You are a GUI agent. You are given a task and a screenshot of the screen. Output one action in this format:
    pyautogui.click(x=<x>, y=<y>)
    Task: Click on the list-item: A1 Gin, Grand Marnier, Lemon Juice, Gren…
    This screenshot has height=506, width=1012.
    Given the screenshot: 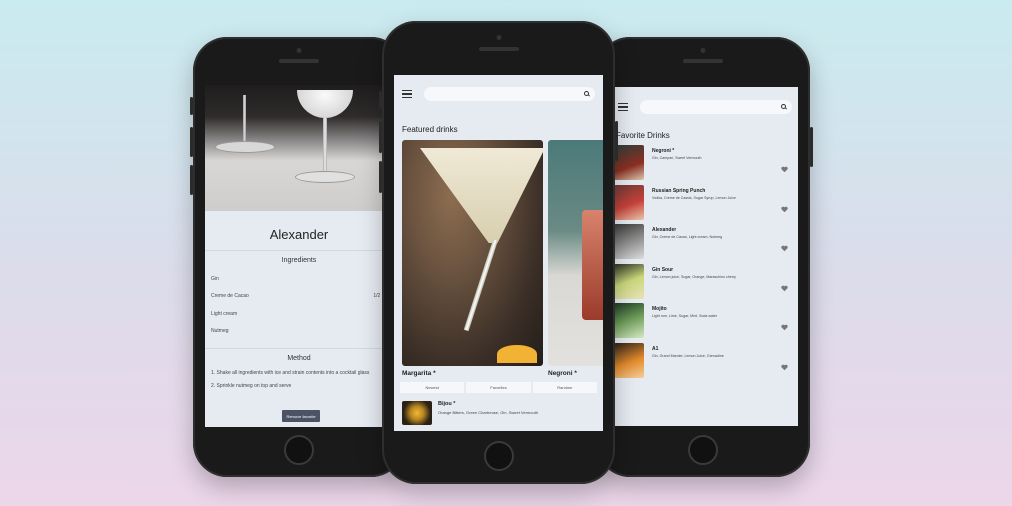 What is the action you would take?
    pyautogui.click(x=700, y=362)
    